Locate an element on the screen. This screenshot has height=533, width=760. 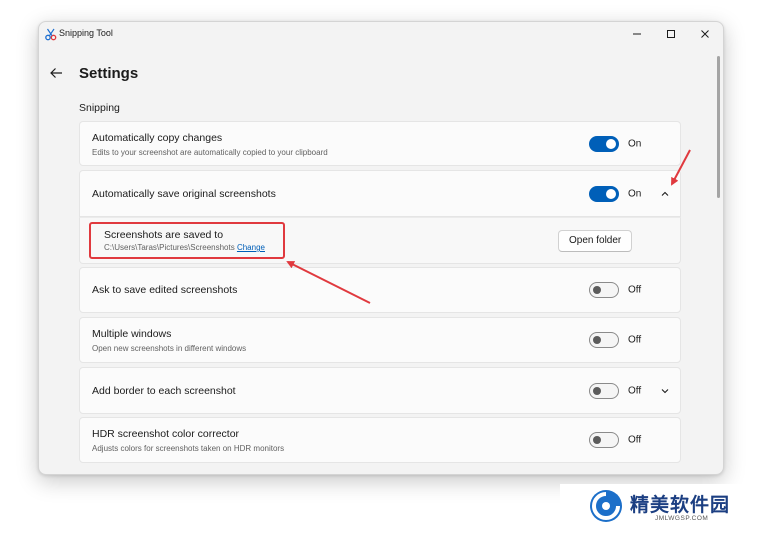
watermark-url: JMLWGSP.COM is located at coordinates (682, 518).